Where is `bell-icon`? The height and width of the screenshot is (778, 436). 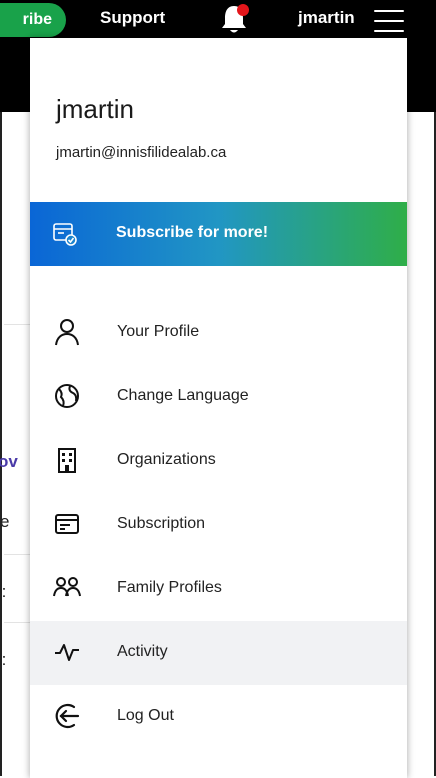
bell-icon is located at coordinates (234, 19).